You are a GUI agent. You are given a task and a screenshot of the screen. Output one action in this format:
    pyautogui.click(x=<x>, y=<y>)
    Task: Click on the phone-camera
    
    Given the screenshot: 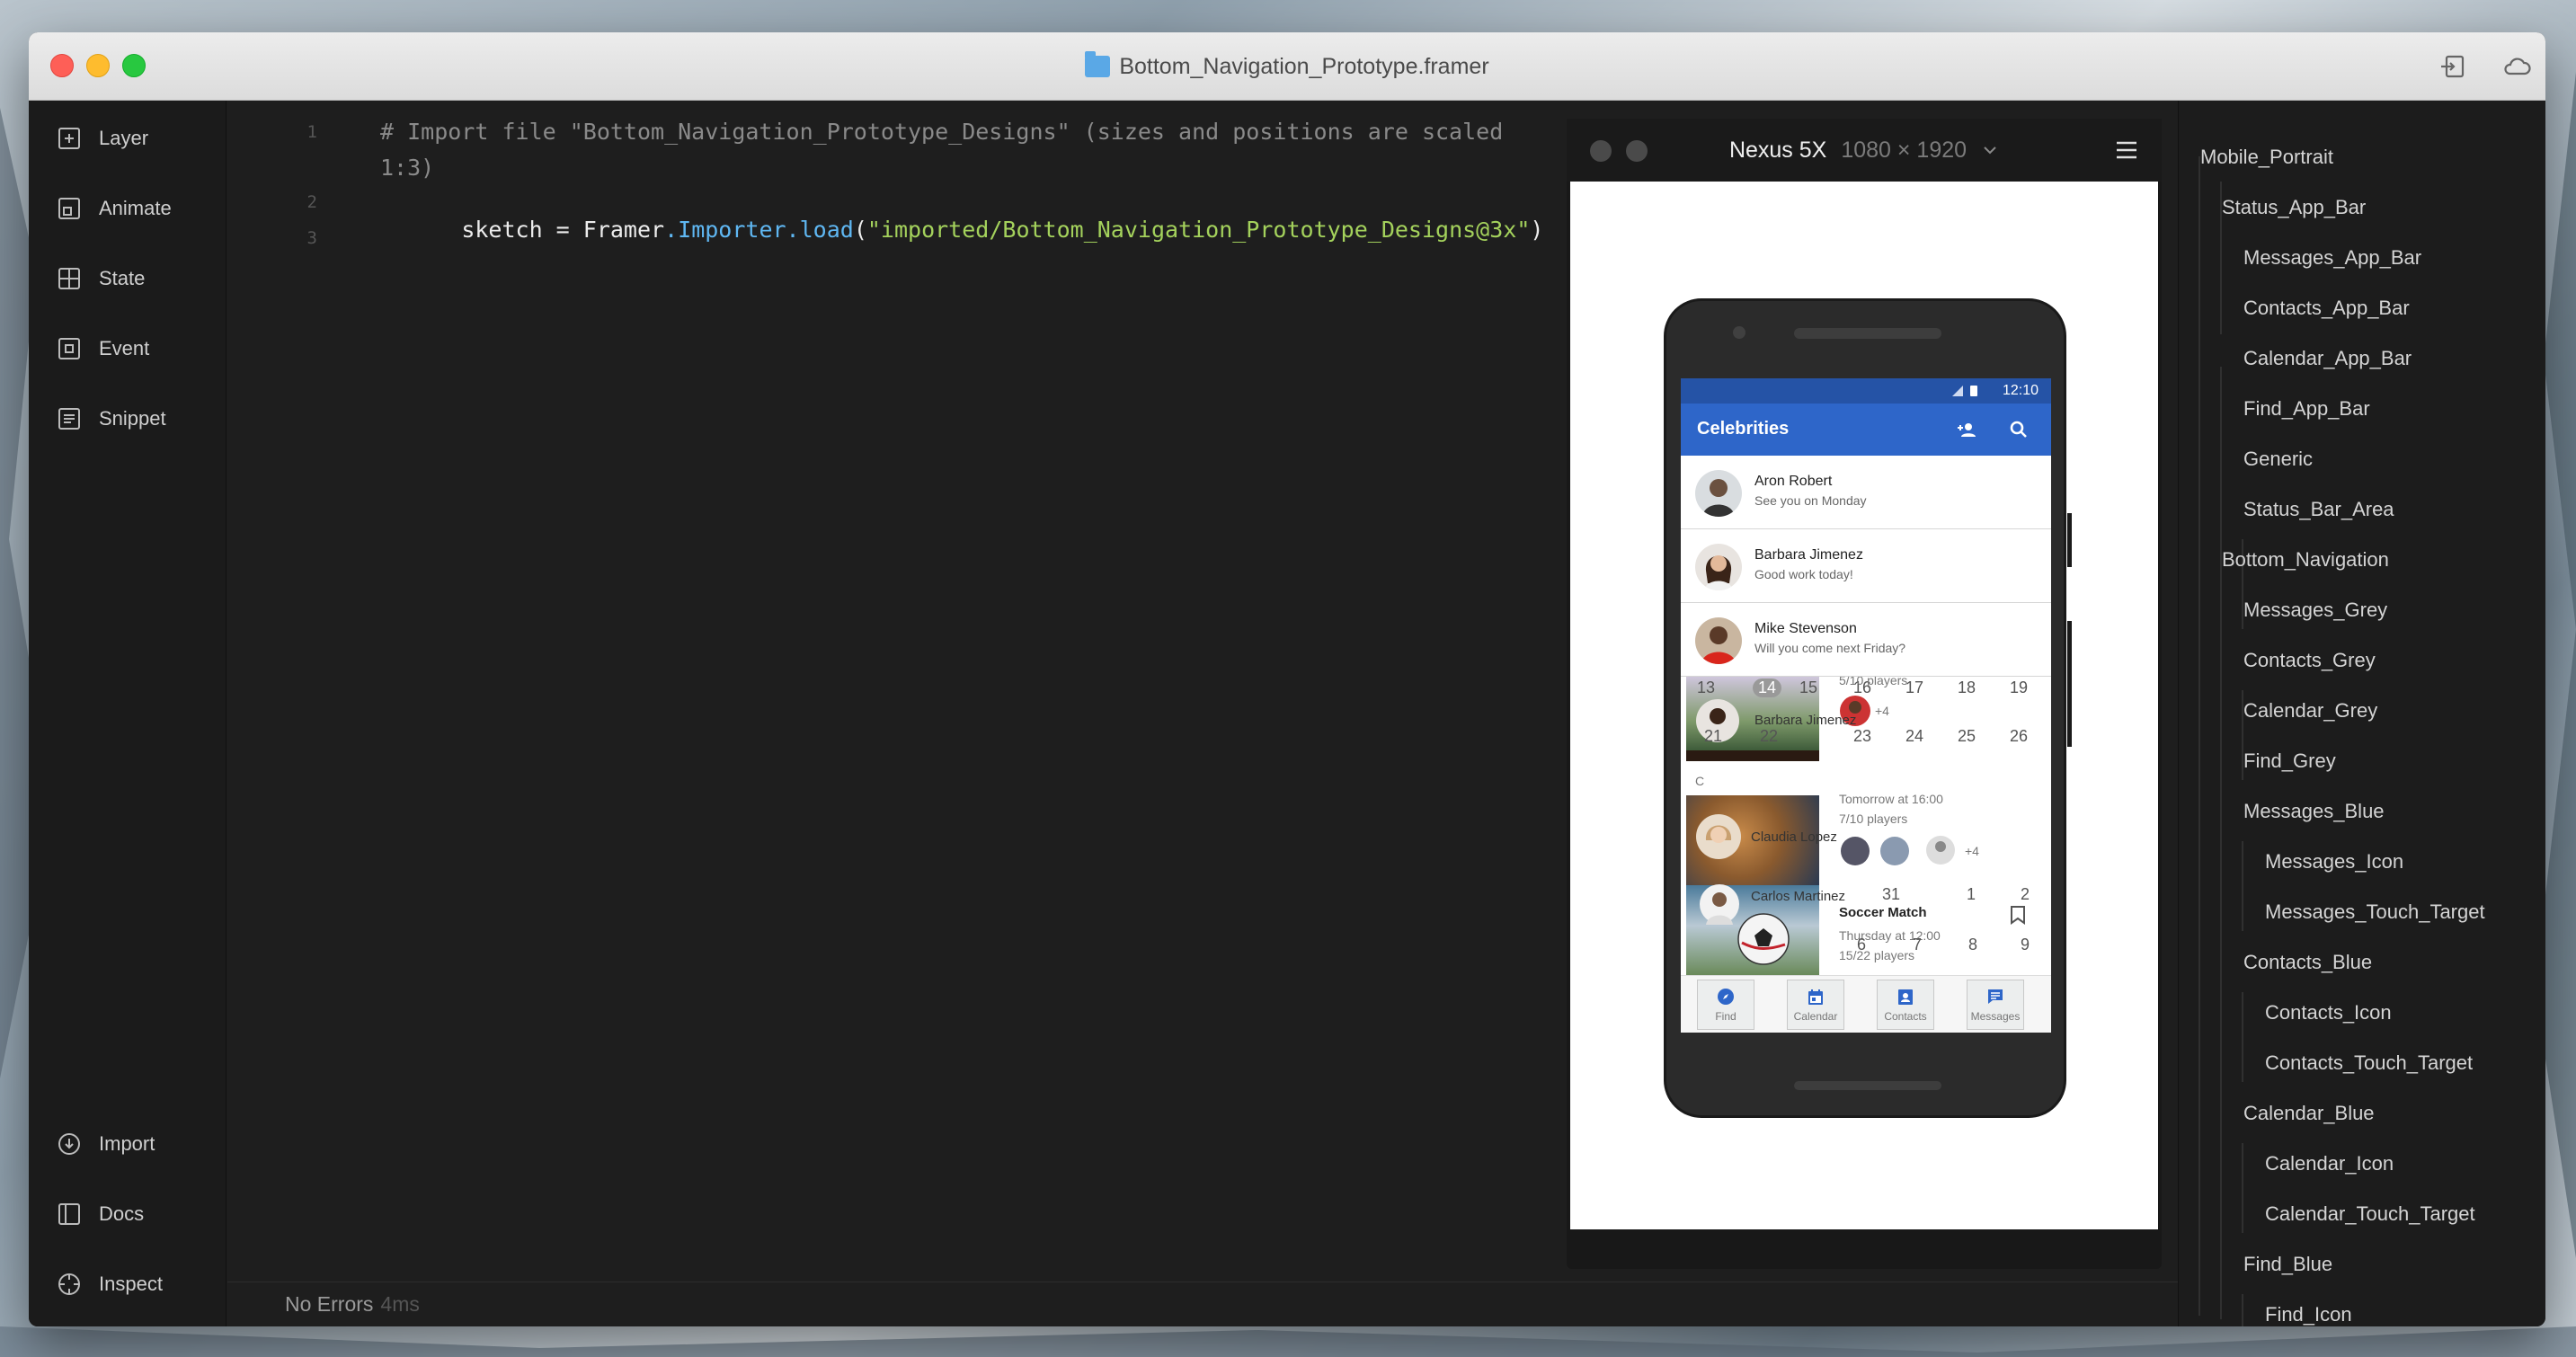 What is the action you would take?
    pyautogui.click(x=1739, y=332)
    